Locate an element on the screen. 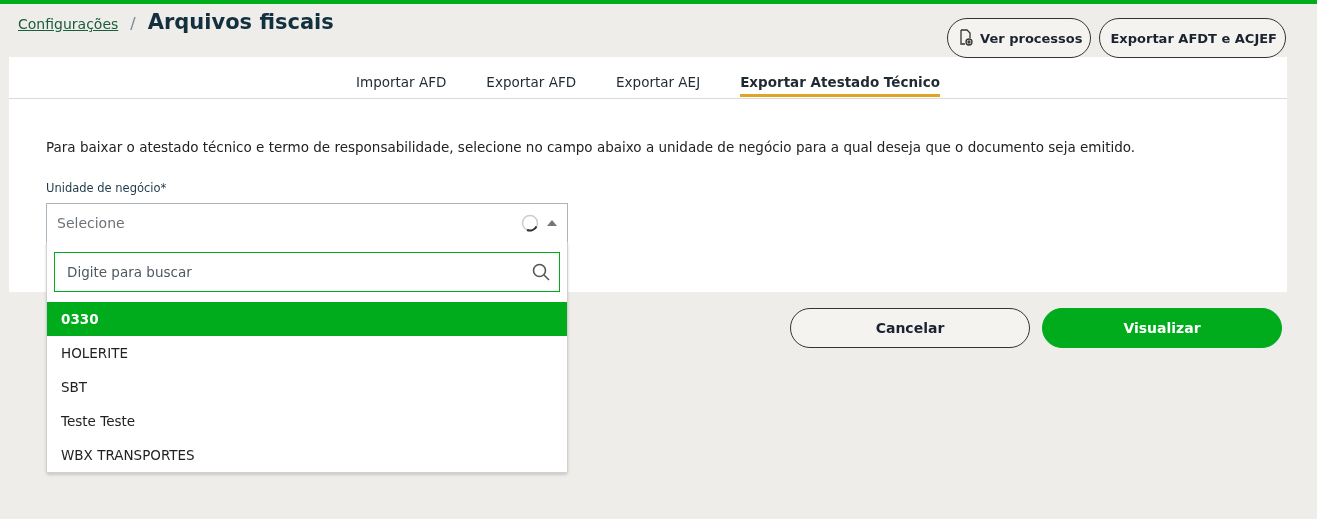 This screenshot has width=1317, height=519. select-field: Selecione is located at coordinates (307, 223).